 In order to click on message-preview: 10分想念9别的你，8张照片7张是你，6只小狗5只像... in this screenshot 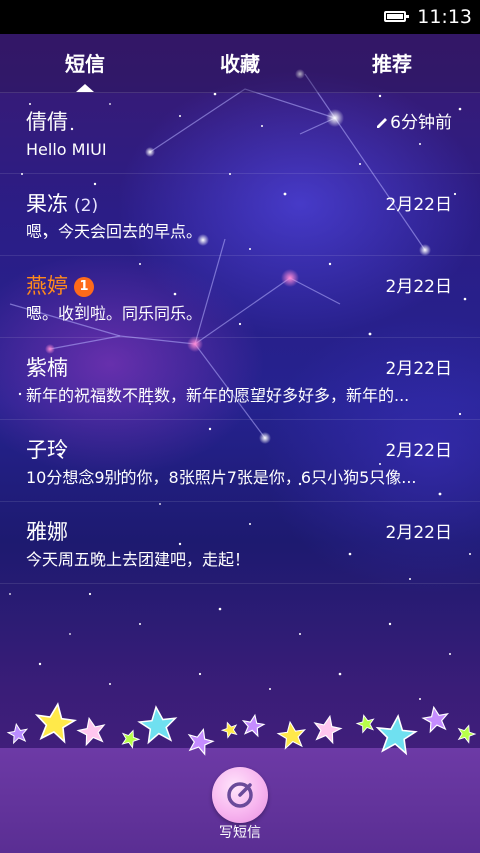, I will do `click(221, 477)`.